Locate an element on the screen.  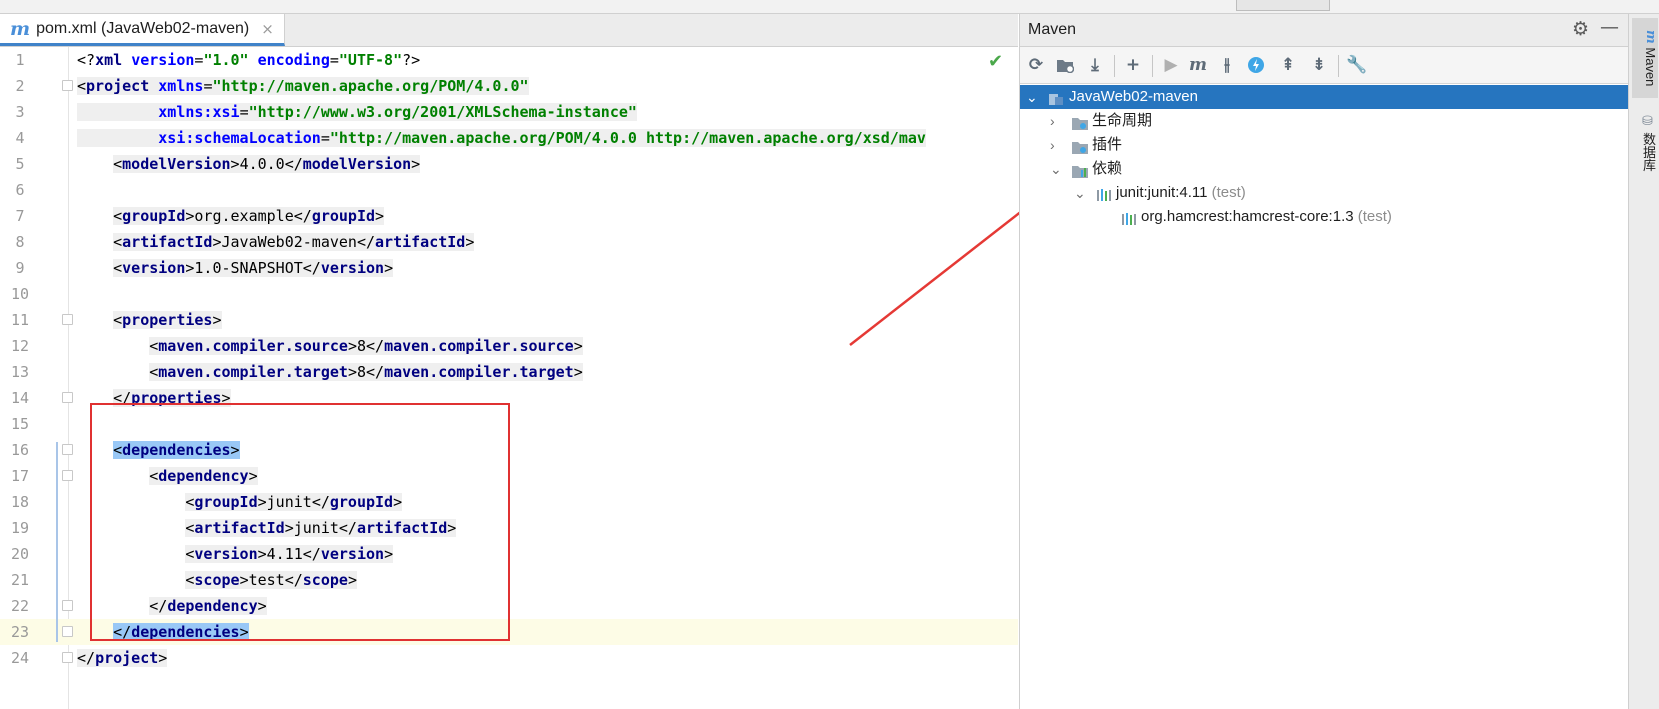
editor-tab-bar: m pom.xml (JavaWeb02-maven) × is located at coordinates (509, 30).